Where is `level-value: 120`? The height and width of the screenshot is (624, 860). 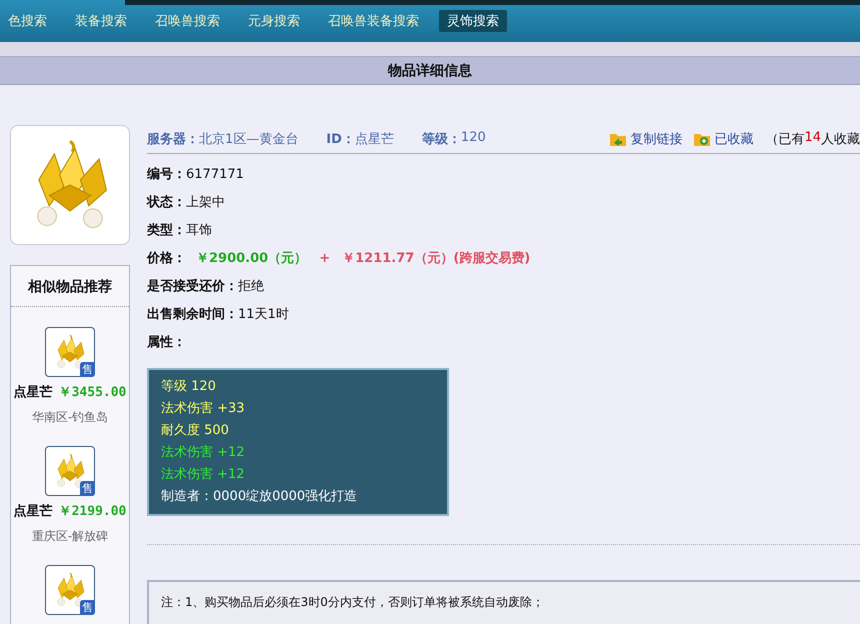 level-value: 120 is located at coordinates (473, 138).